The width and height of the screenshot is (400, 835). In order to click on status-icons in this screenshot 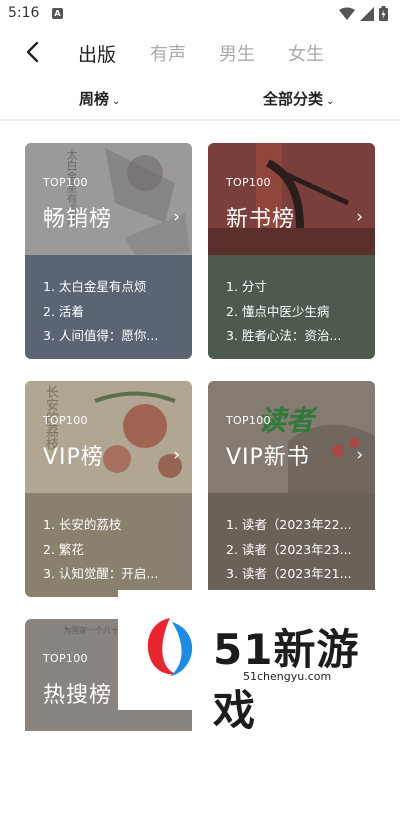, I will do `click(363, 13)`.